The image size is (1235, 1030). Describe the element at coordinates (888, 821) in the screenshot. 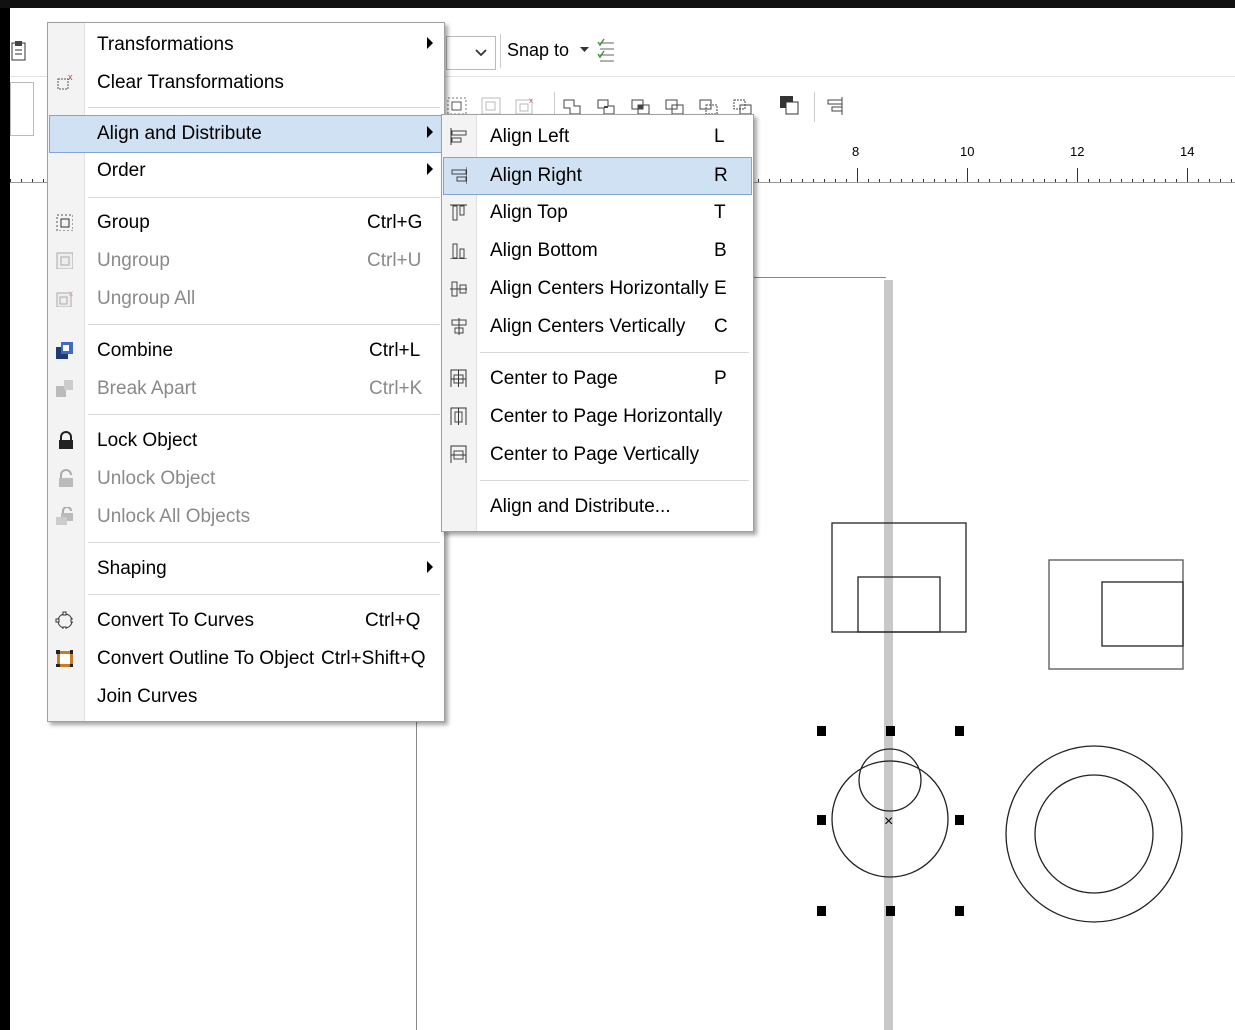

I see `selection-center-marker: ×` at that location.